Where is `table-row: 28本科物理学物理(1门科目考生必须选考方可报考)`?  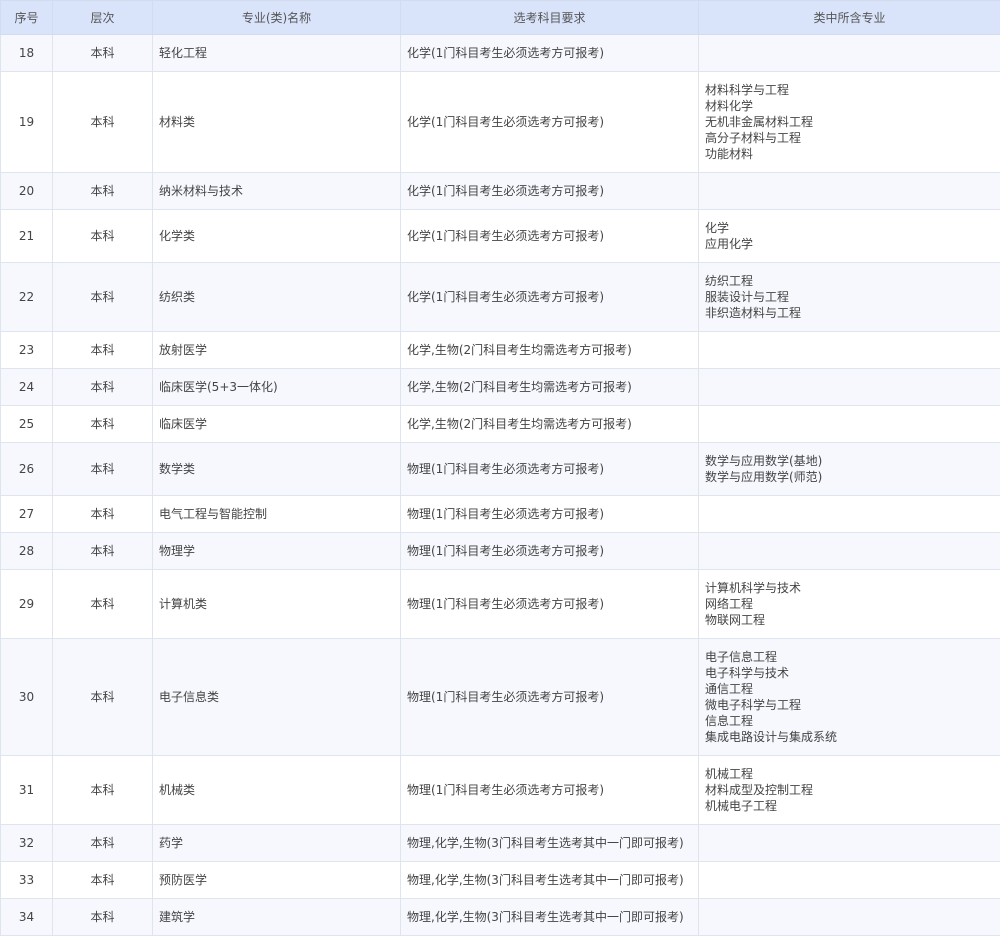
table-row: 28本科物理学物理(1门科目考生必须选考方可报考) is located at coordinates (500, 551).